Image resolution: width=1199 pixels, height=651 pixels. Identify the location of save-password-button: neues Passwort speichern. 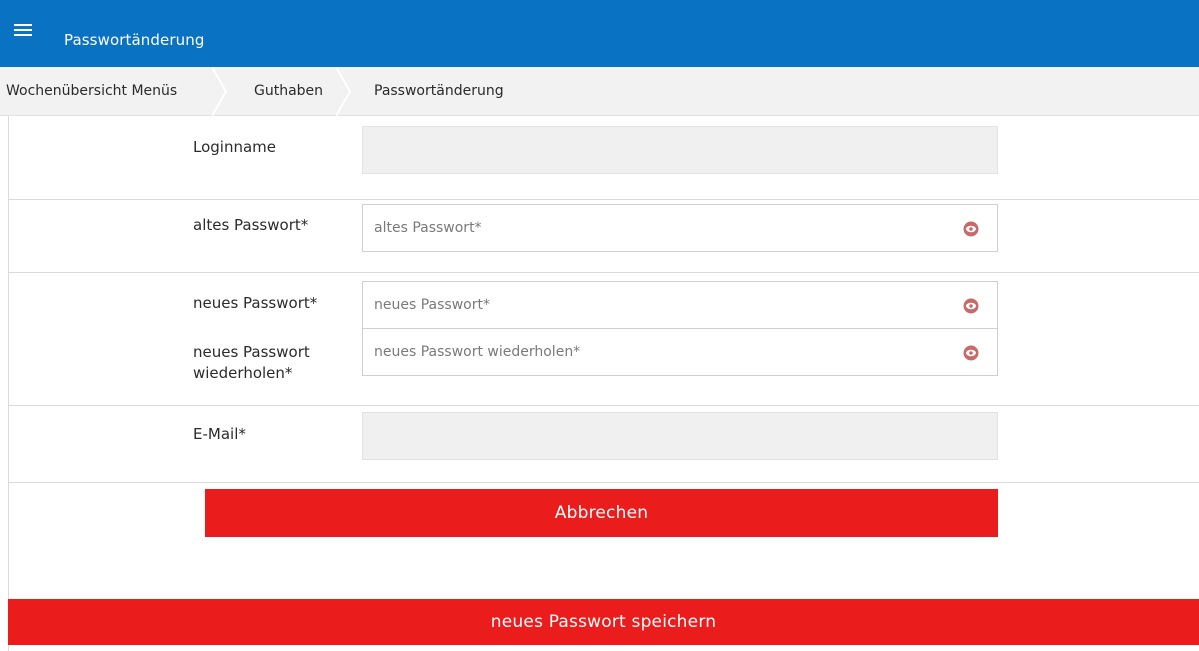
(603, 622).